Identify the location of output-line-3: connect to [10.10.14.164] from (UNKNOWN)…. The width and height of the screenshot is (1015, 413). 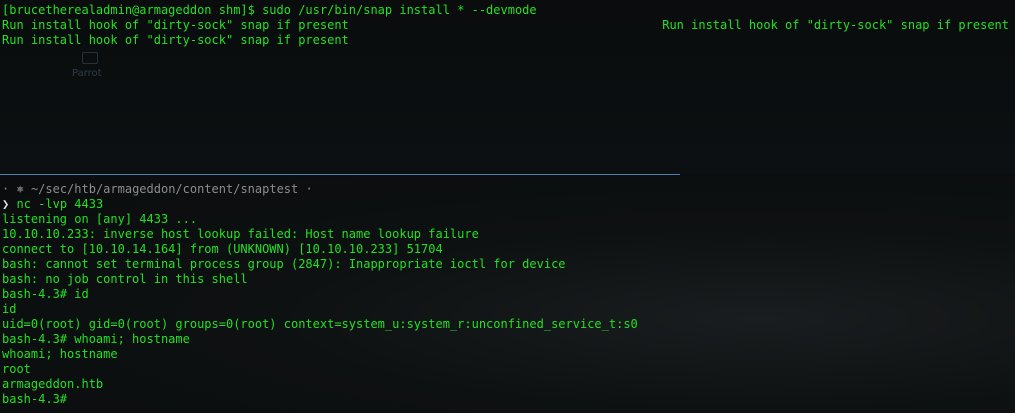
(222, 249).